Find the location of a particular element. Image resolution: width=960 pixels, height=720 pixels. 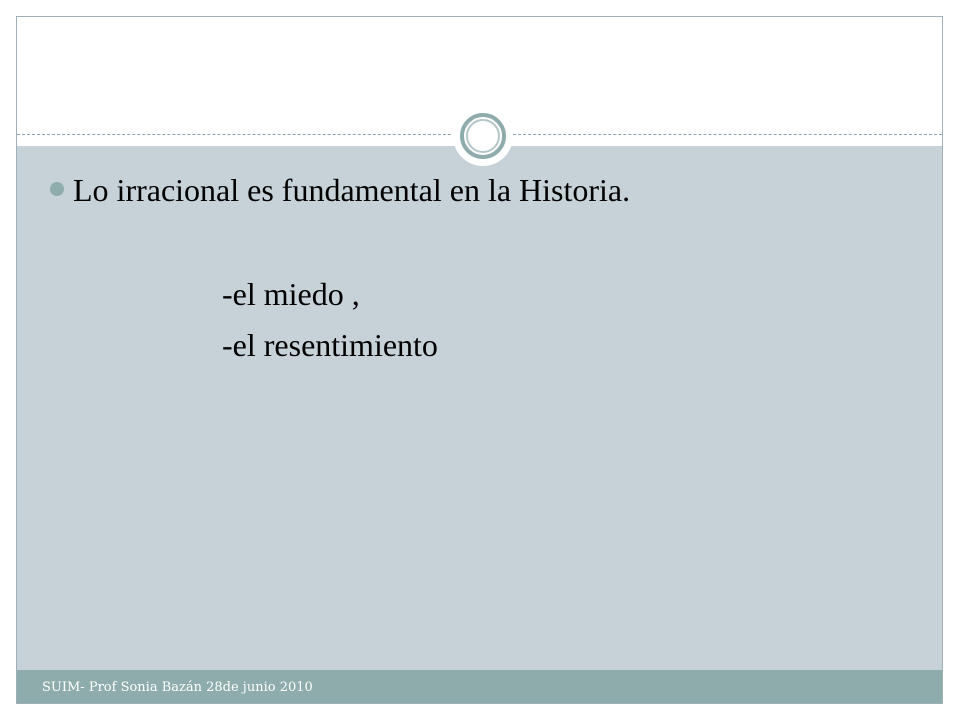

slide-footer: SUIM- Prof Sonia Bazán 28de junio 2010 is located at coordinates (479, 686).